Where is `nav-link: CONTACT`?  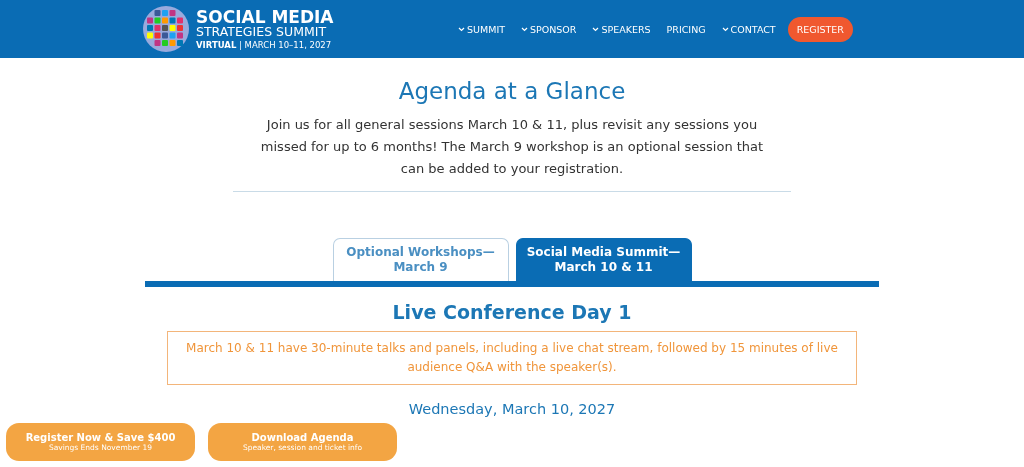 nav-link: CONTACT is located at coordinates (748, 29).